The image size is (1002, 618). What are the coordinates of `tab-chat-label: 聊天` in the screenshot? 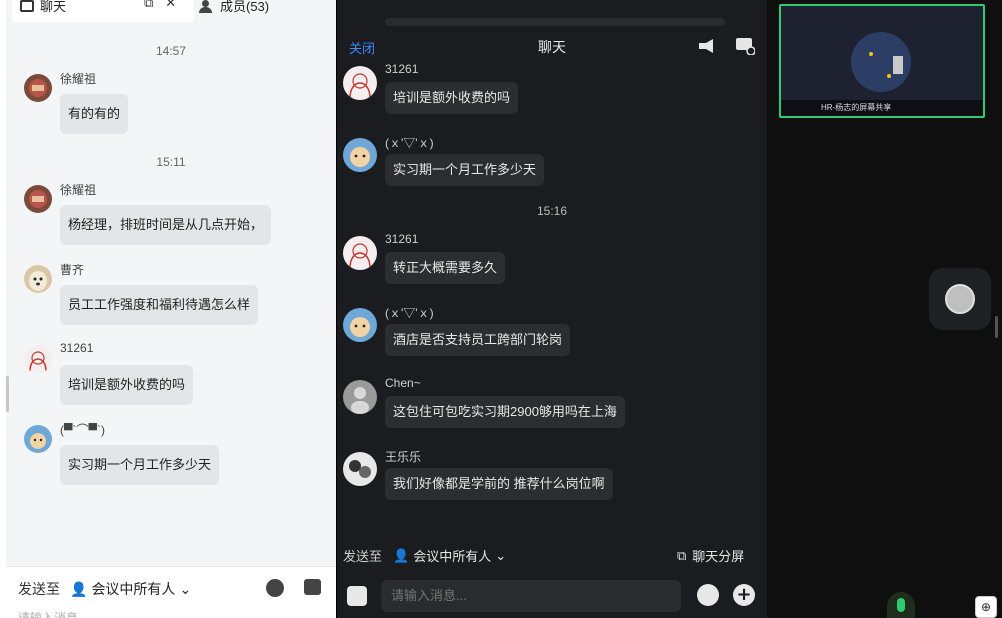 It's located at (53, 7).